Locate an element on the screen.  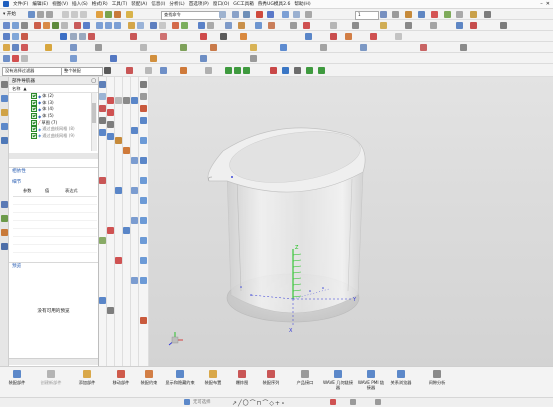
datum-csys-icon is located at coordinates (118, 140).